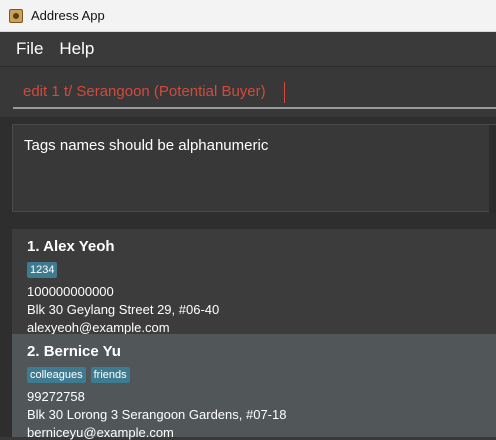 This screenshot has height=440, width=496. Describe the element at coordinates (100, 432) in the screenshot. I see `person-email: berniceyu@example.com` at that location.